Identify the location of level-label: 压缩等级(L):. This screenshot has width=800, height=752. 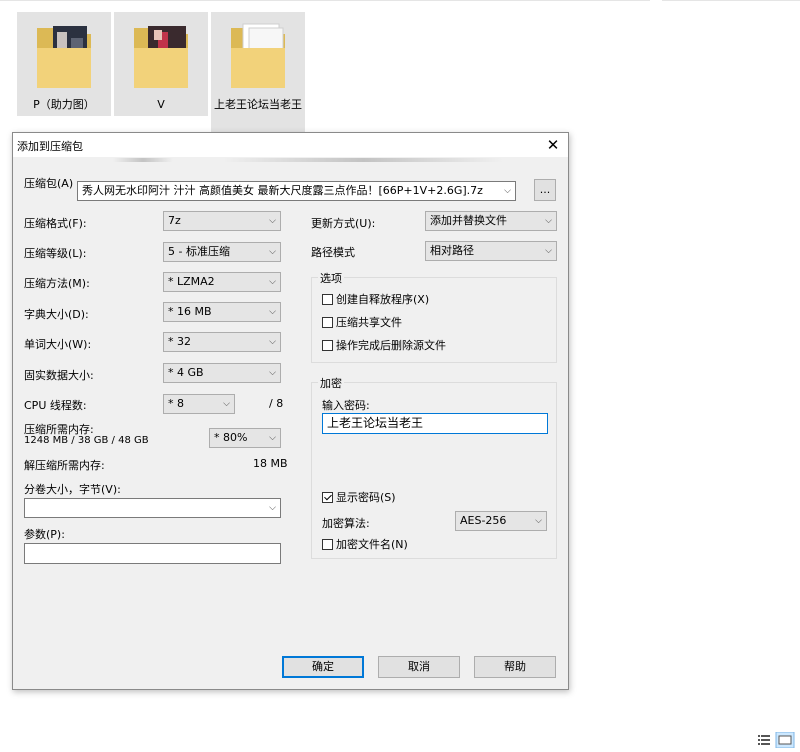
(55, 253).